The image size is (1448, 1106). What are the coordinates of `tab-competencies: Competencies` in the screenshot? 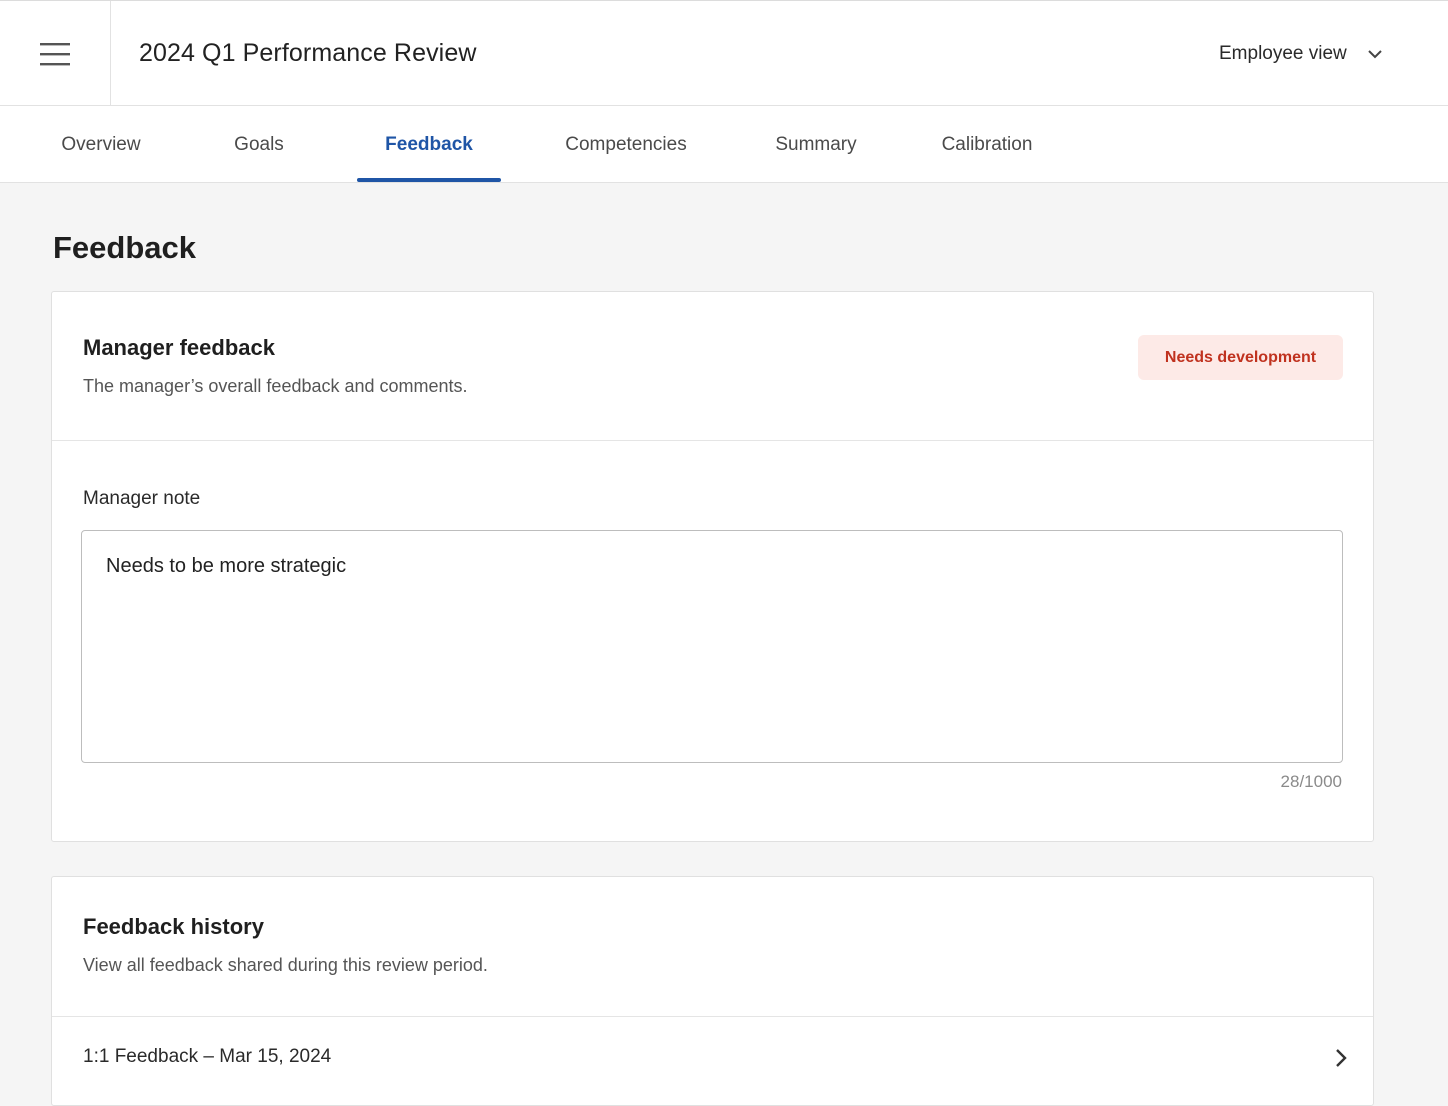 It's located at (626, 144).